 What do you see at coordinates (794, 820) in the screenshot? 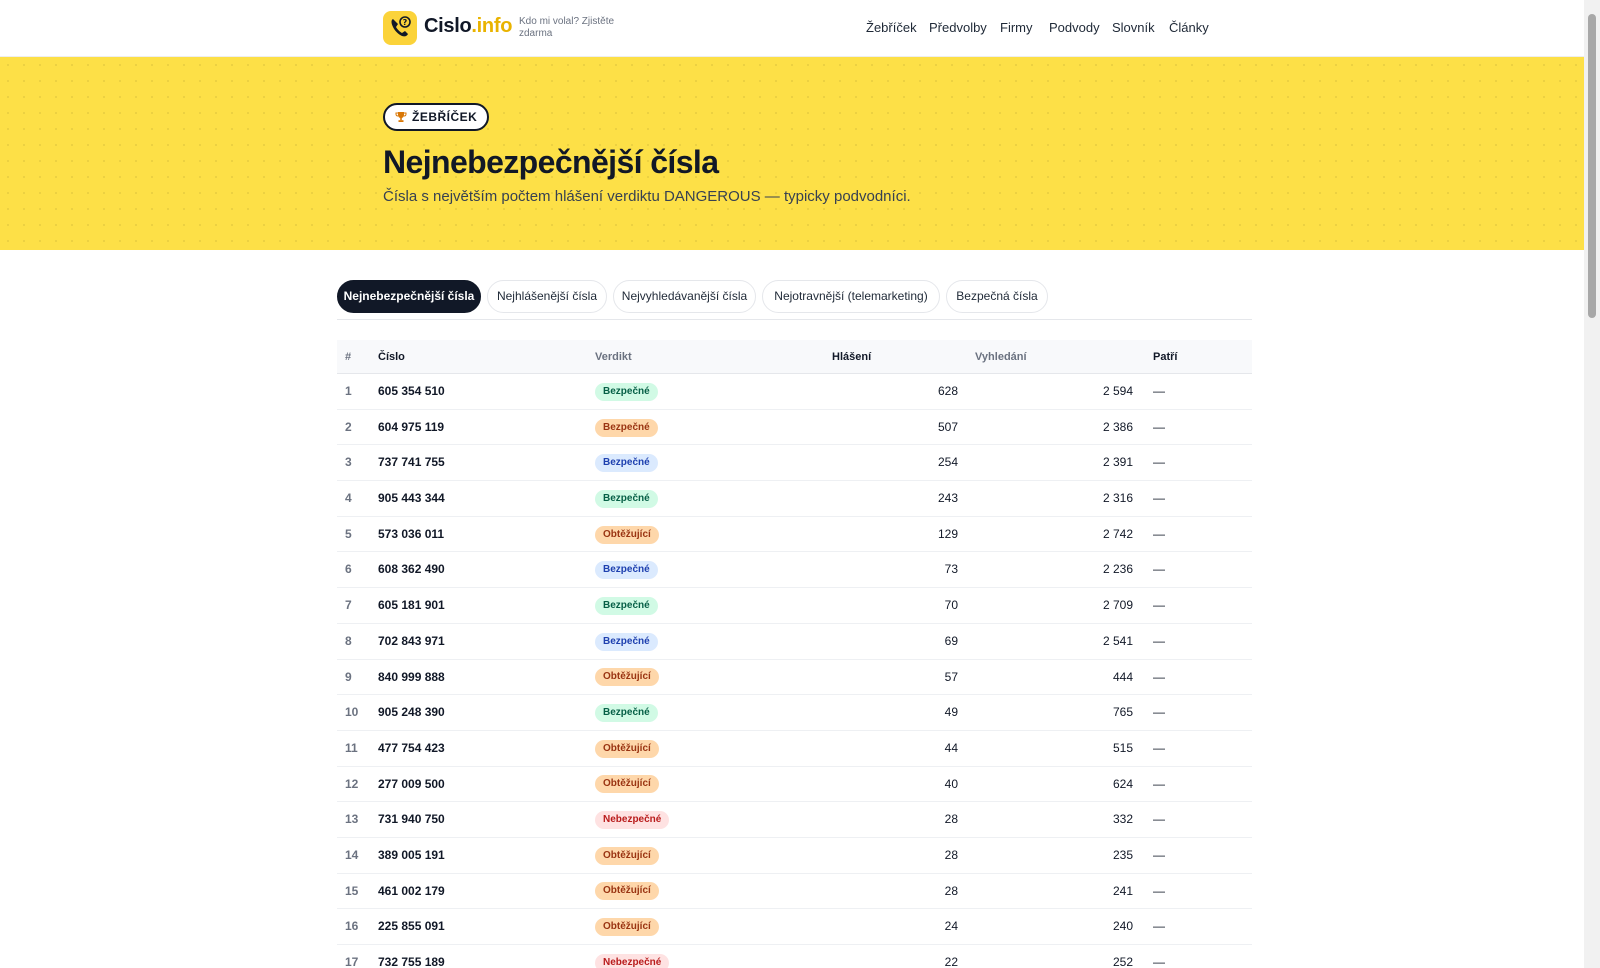
I see `table-row: 13 731 940 750 Nebezpečné 28 332 —` at bounding box center [794, 820].